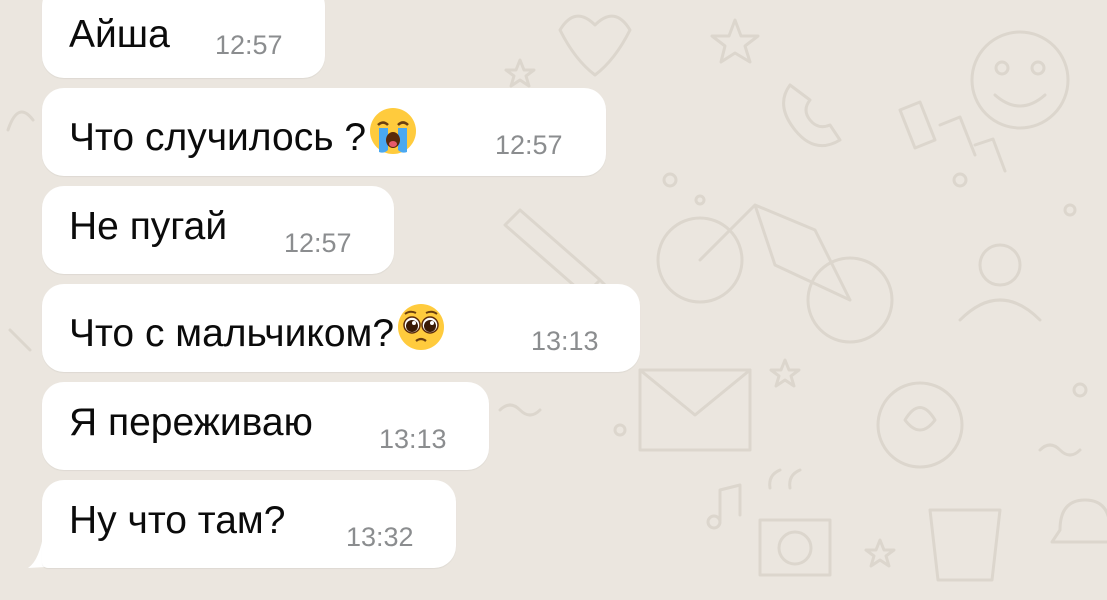  I want to click on message-bubble: Не пугай 12:57, so click(218, 230).